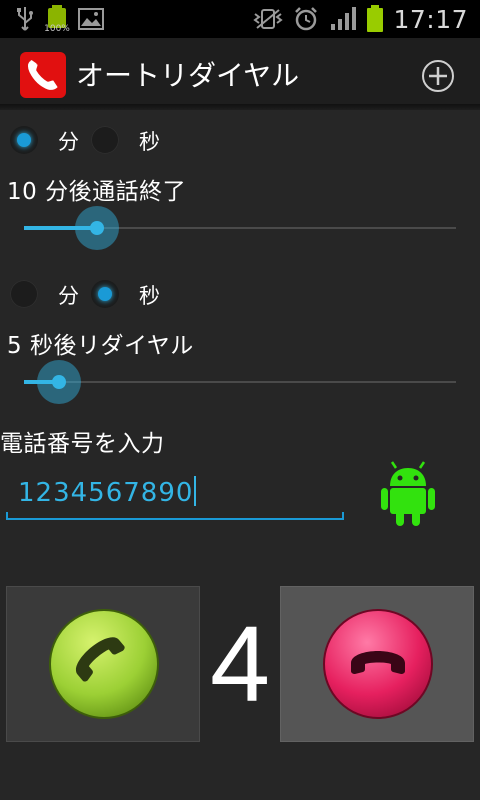 This screenshot has height=800, width=480. I want to click on alarm-icon, so click(306, 19).